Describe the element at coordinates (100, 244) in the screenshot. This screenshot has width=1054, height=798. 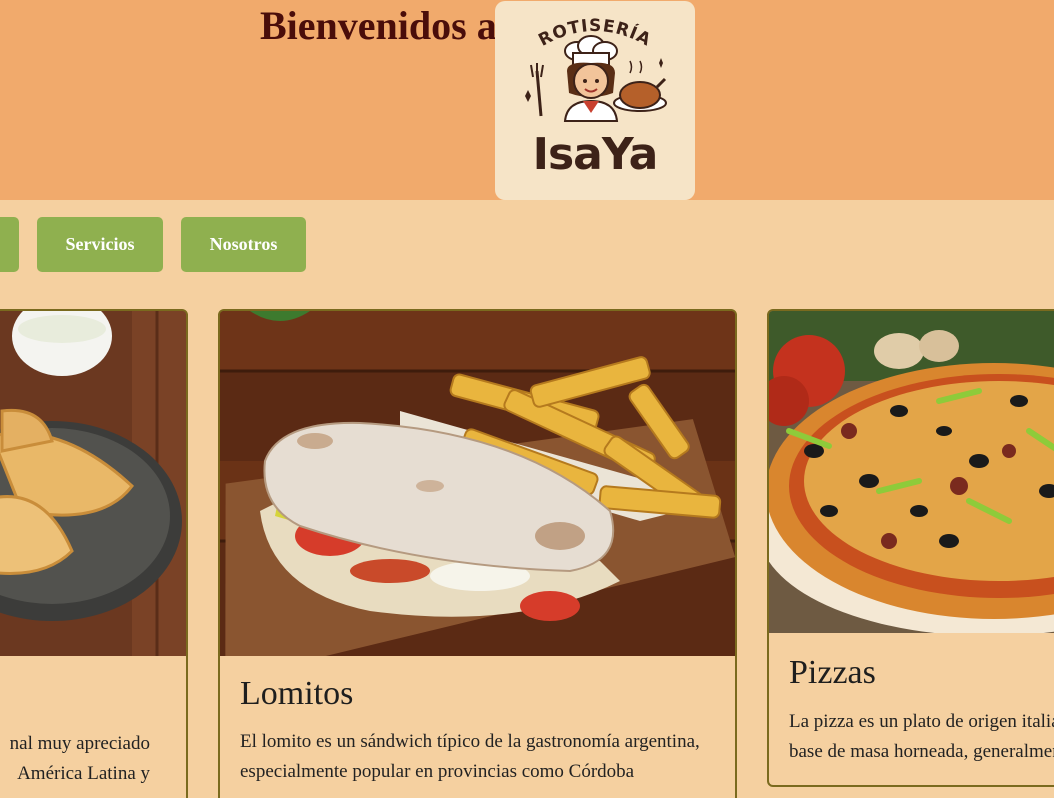
I see `nav-button-servicios: Servicios` at that location.